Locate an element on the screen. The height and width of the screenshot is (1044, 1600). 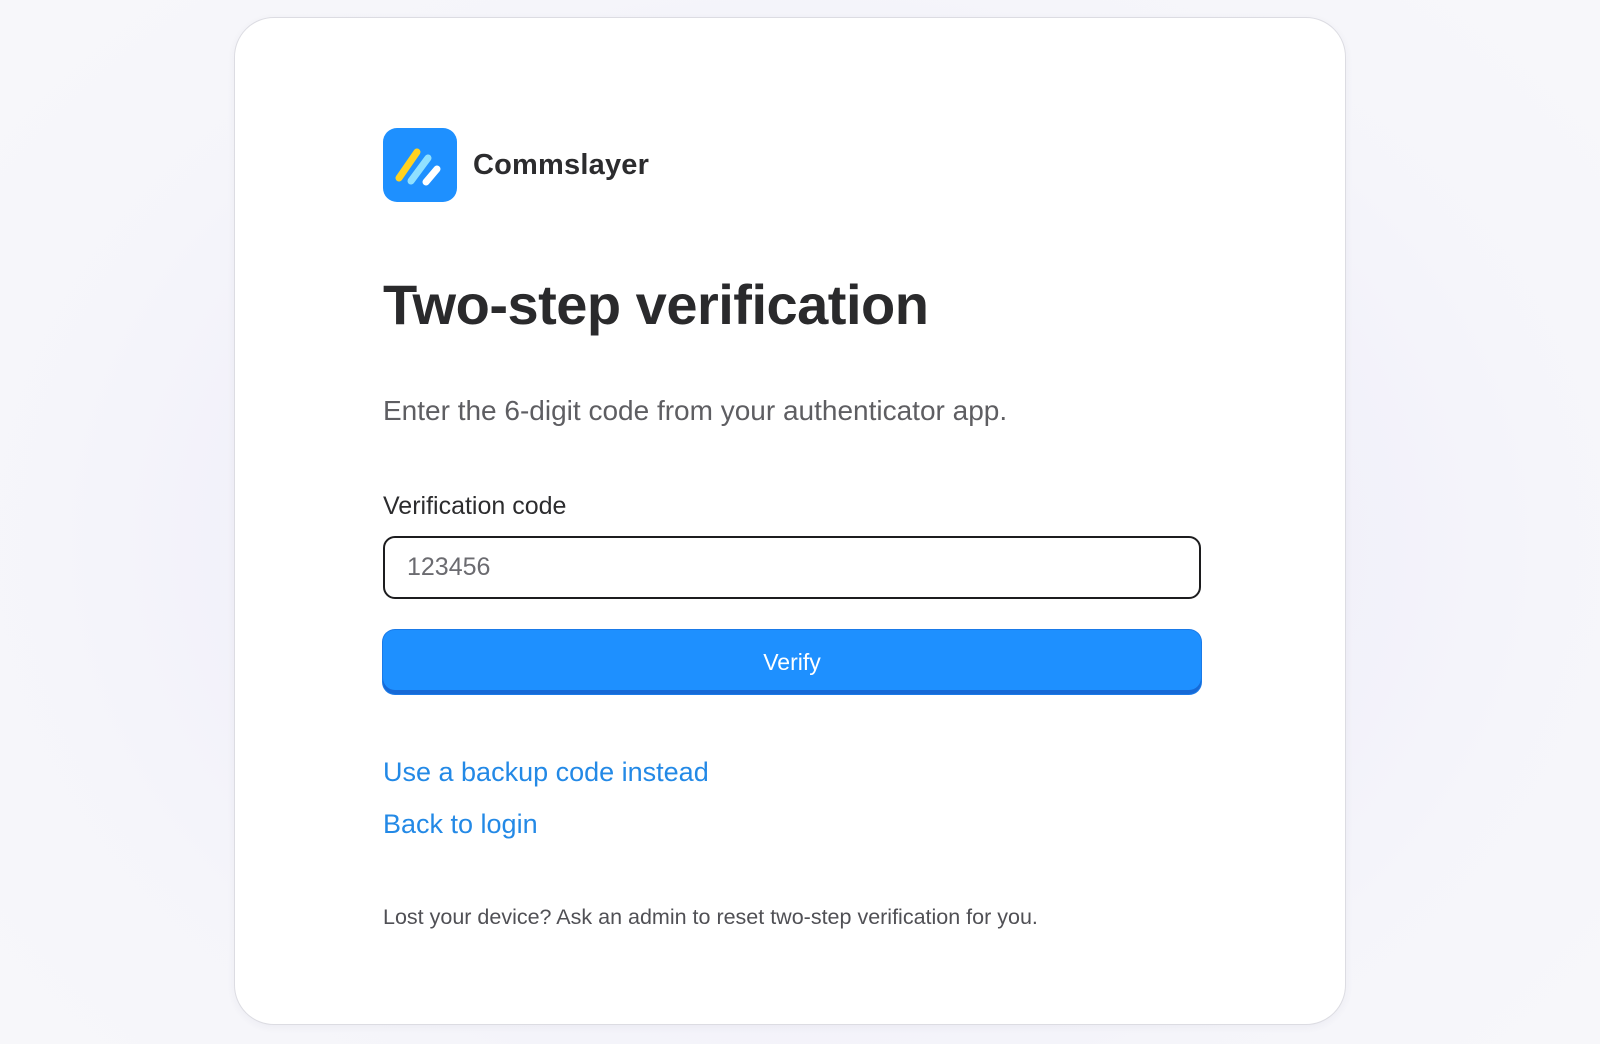
commslayer-logo-icon is located at coordinates (420, 165).